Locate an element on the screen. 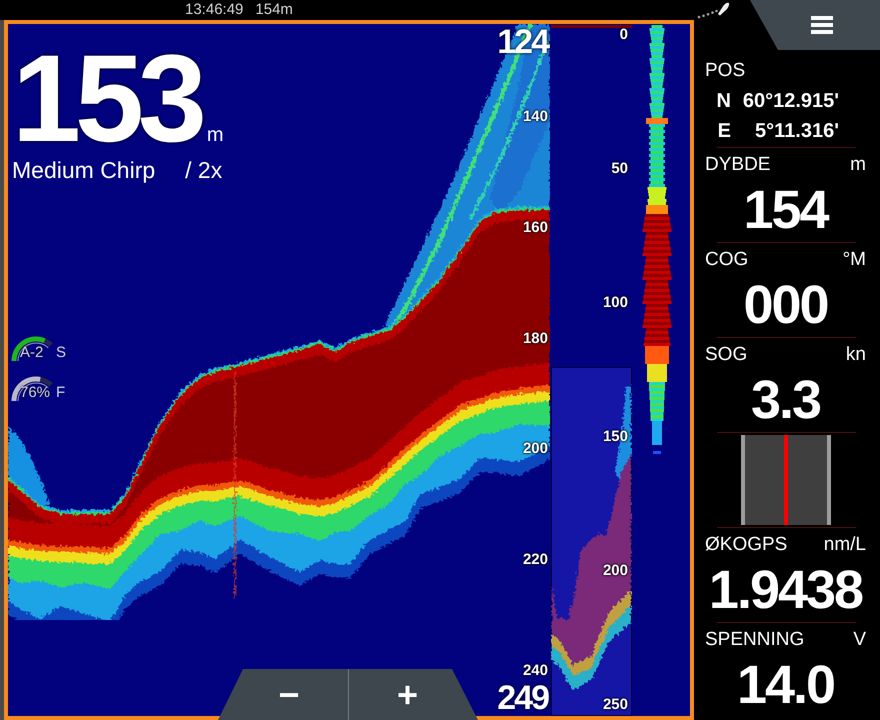 The image size is (880, 720). field-label: SOG is located at coordinates (726, 355).